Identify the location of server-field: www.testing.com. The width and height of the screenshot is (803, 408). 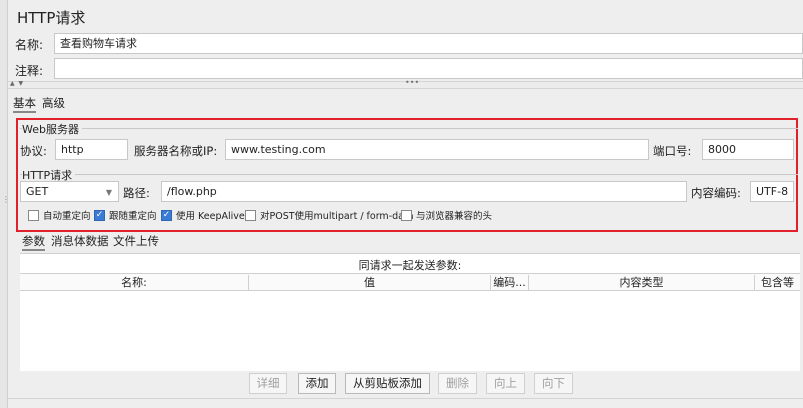
(437, 149).